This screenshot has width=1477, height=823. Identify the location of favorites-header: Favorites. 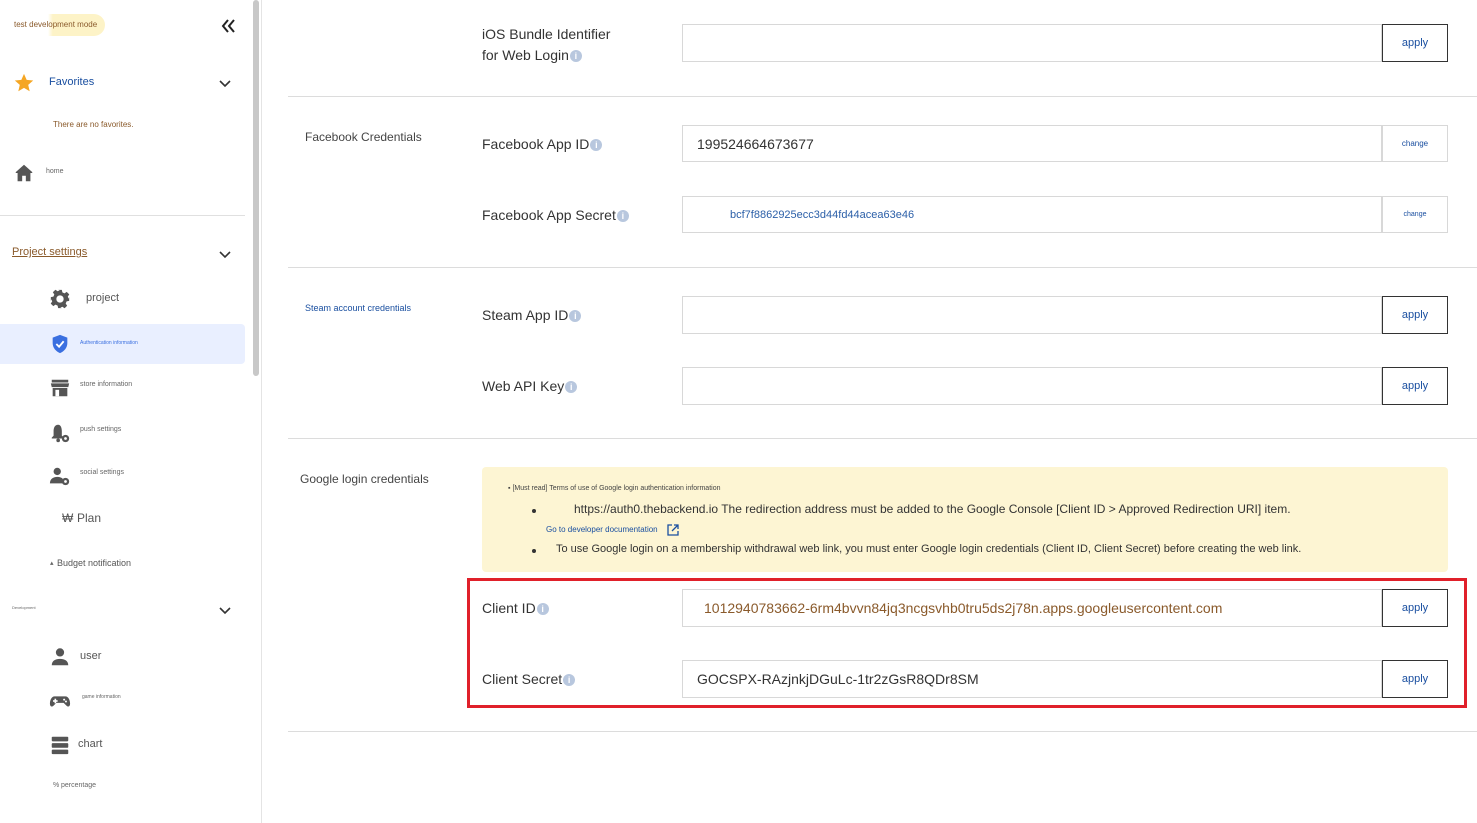
(122, 83).